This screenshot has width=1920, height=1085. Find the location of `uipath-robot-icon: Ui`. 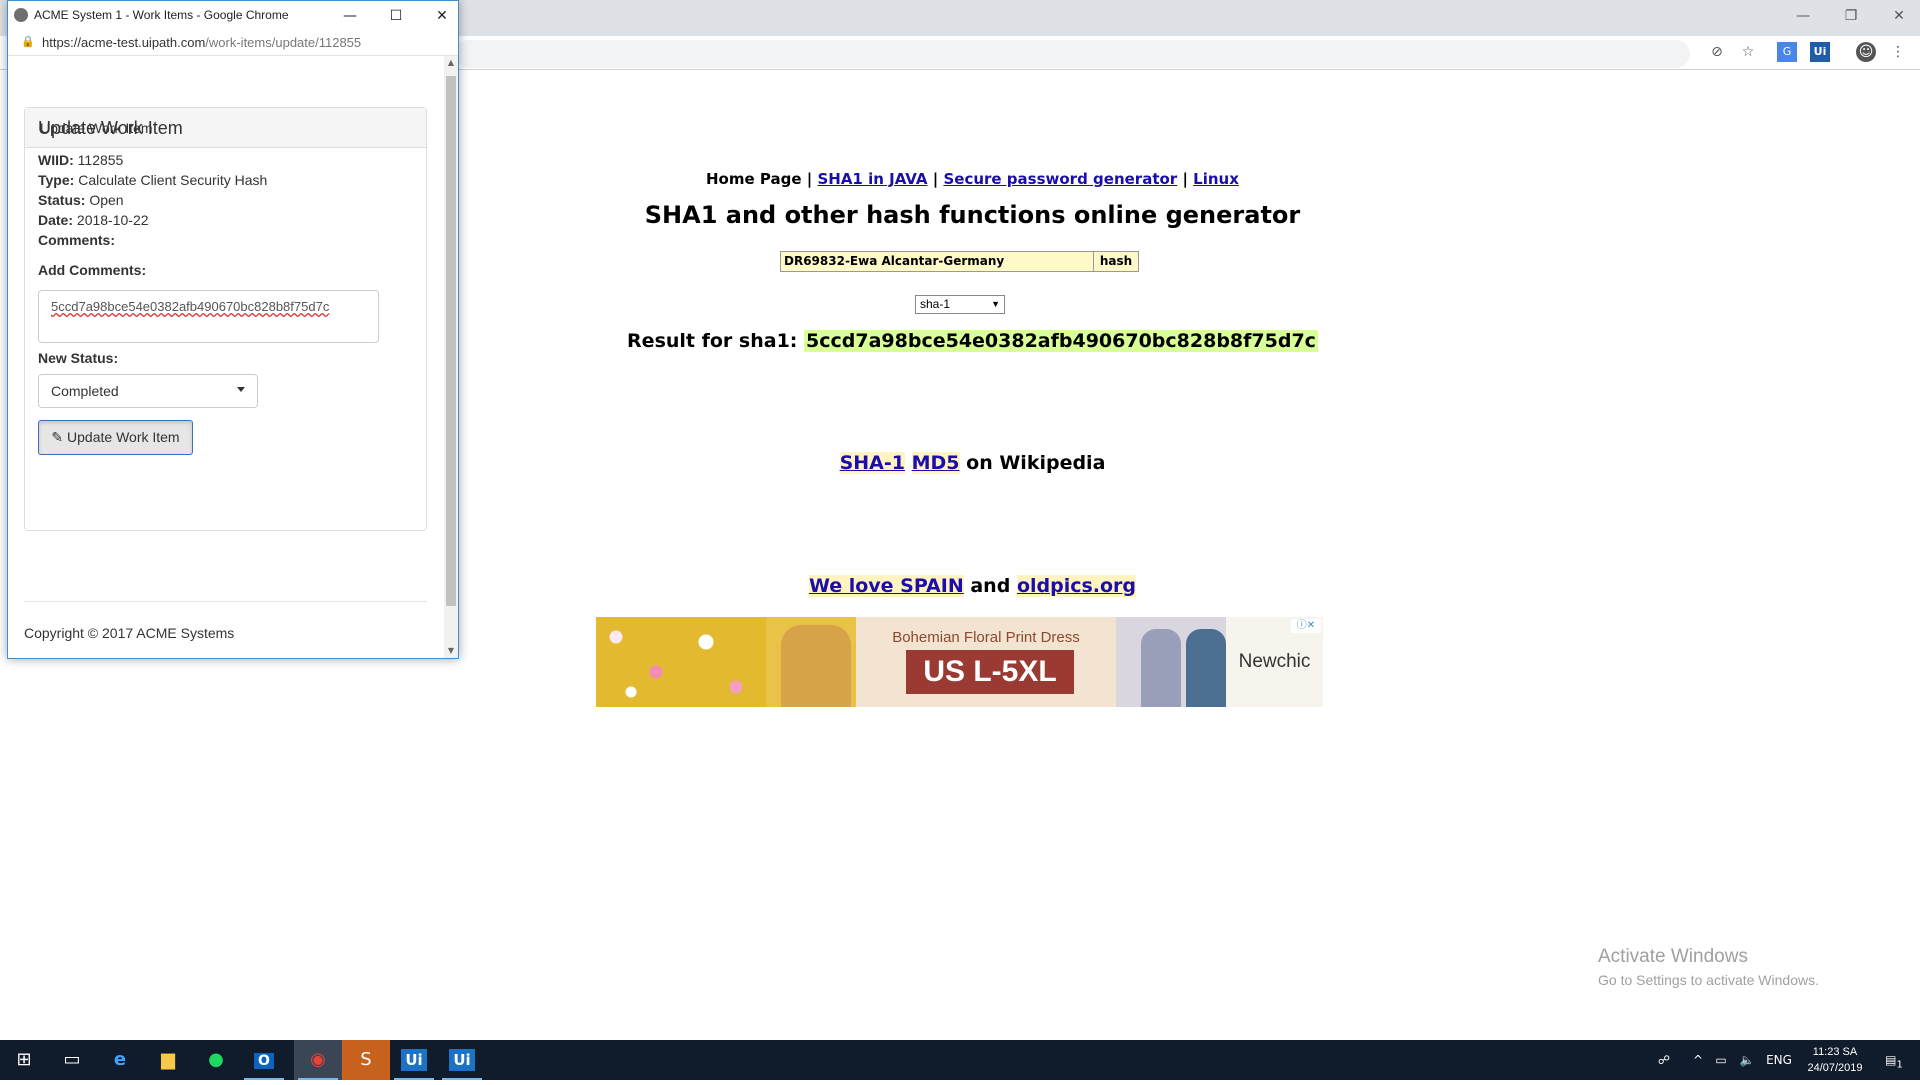

uipath-robot-icon: Ui is located at coordinates (462, 1060).